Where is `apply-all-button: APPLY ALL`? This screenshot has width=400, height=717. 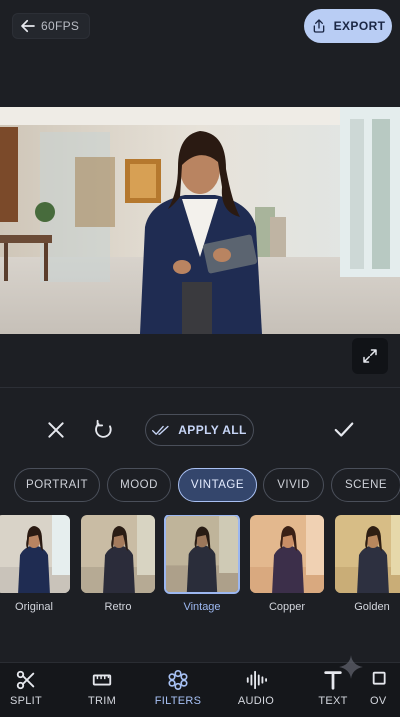 apply-all-button: APPLY ALL is located at coordinates (199, 430).